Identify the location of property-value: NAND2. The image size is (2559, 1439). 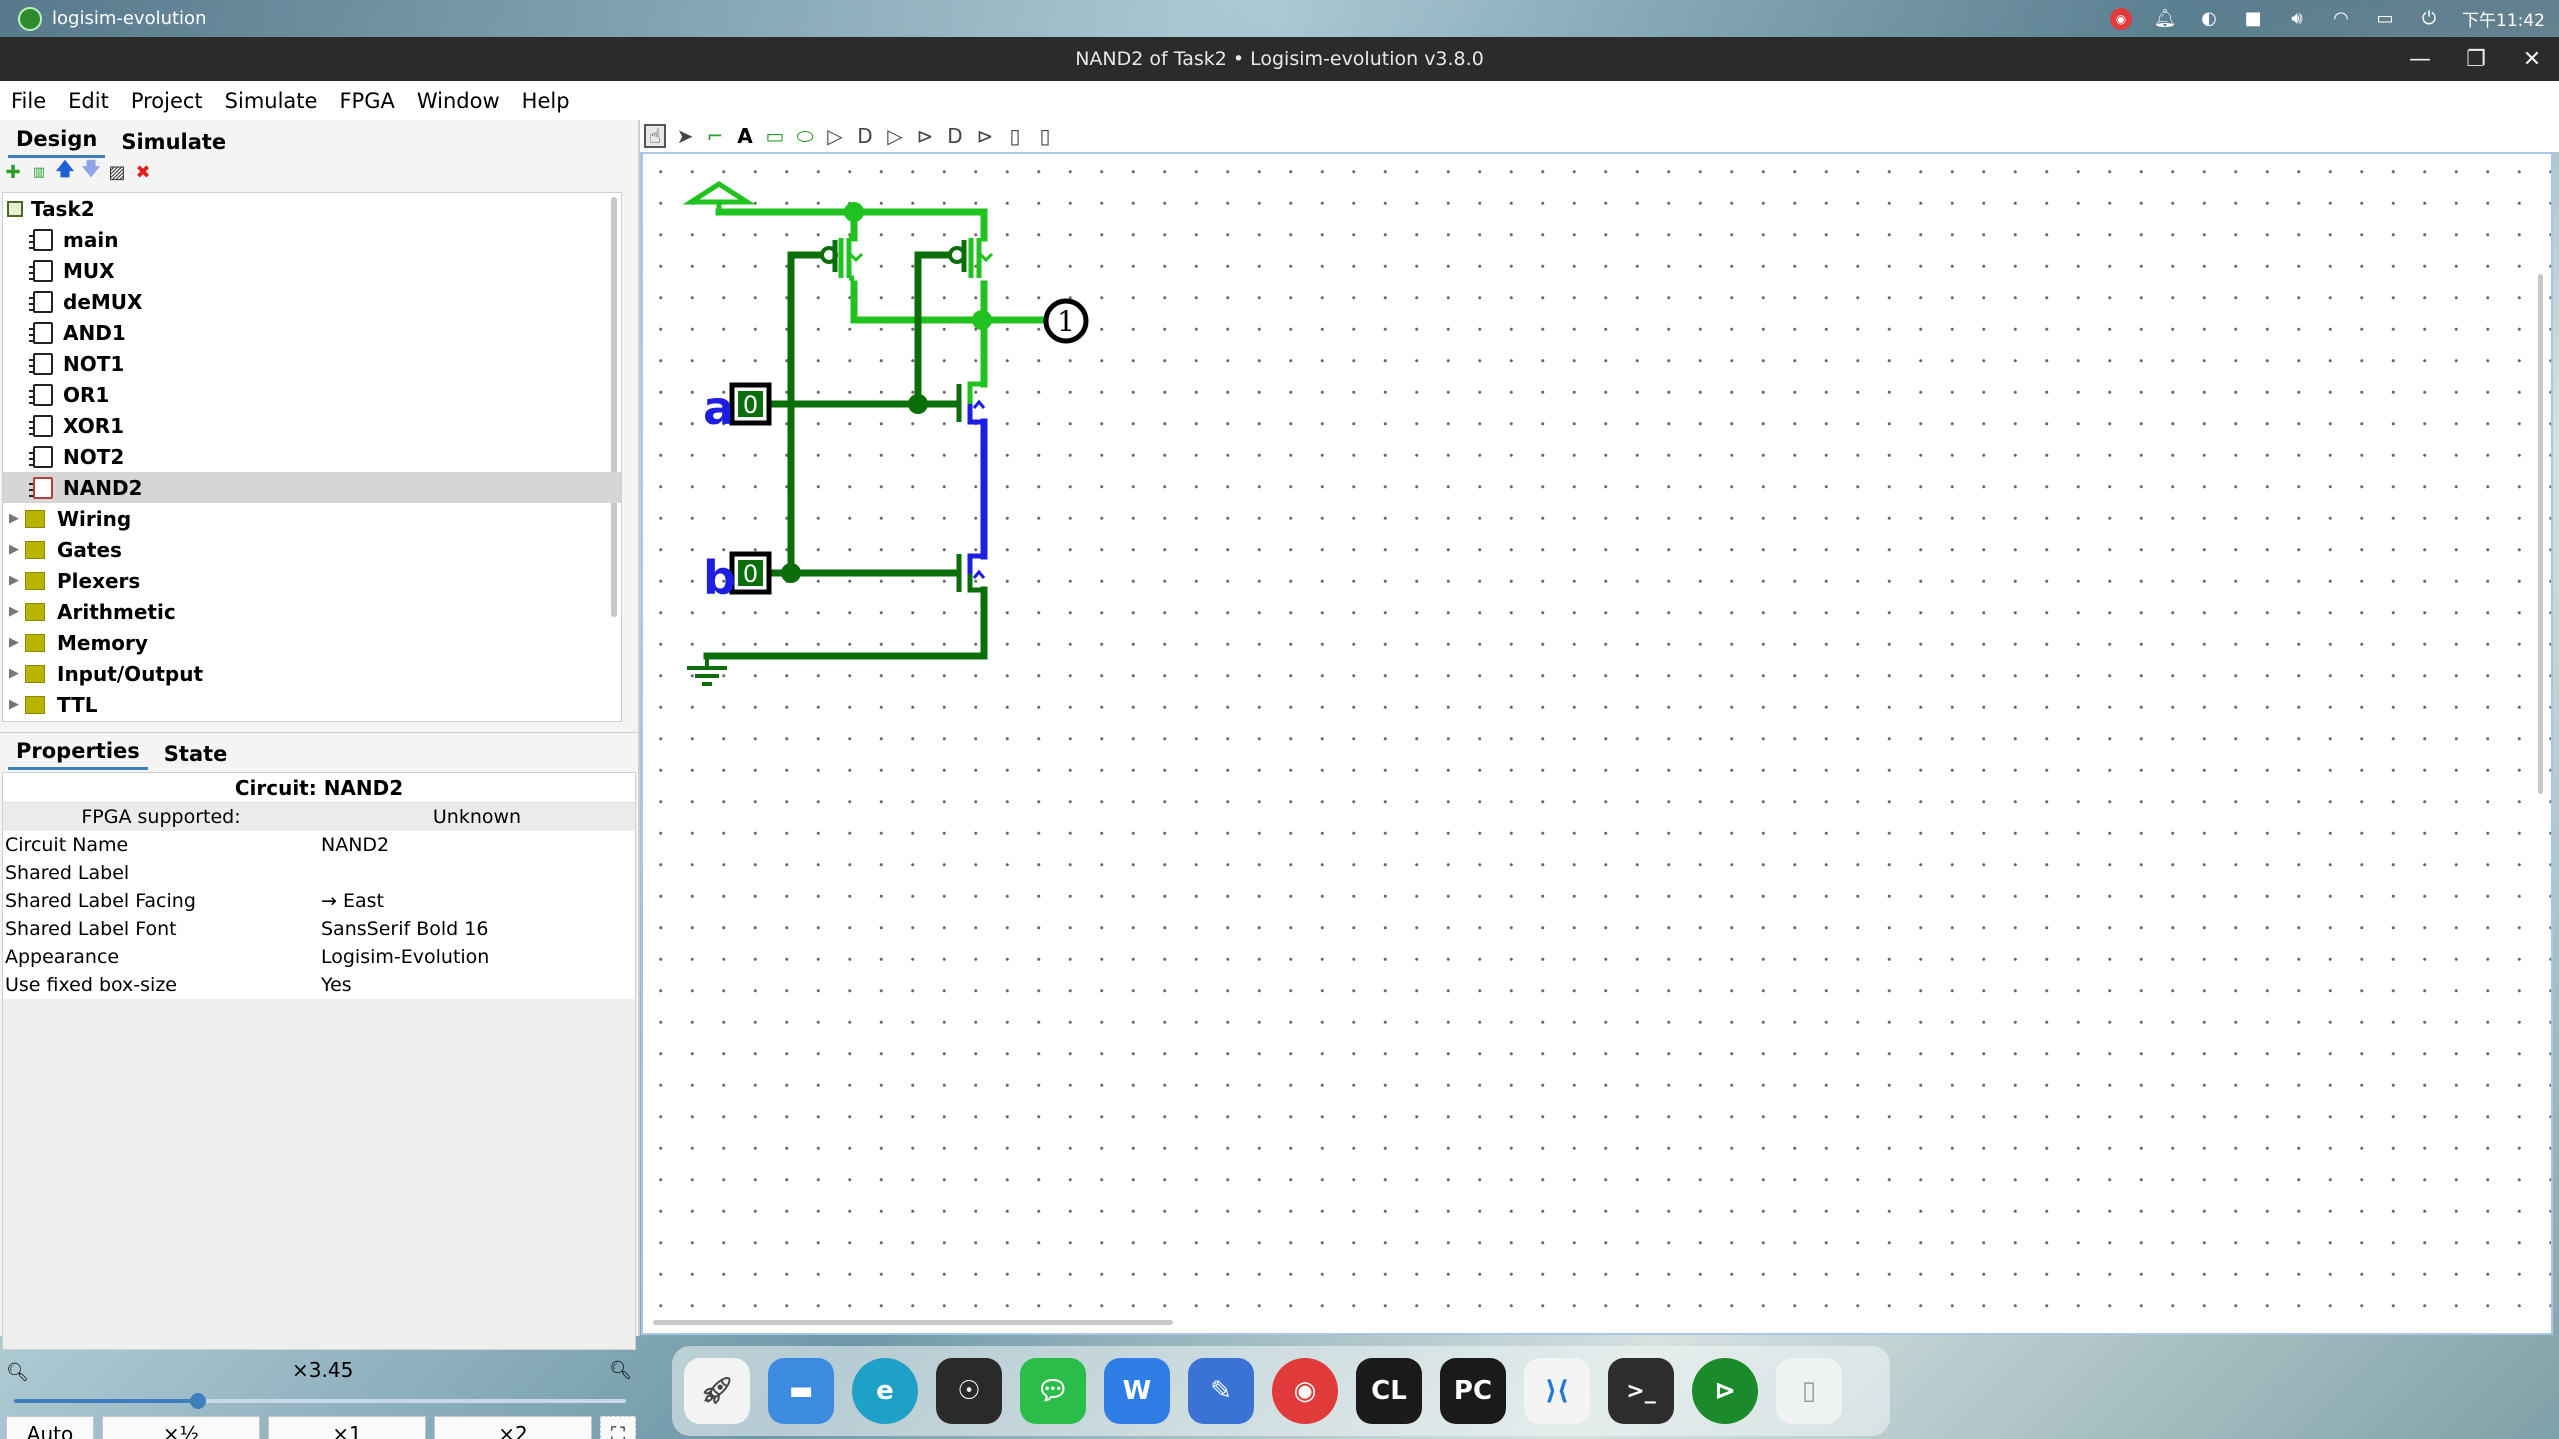
(477, 845).